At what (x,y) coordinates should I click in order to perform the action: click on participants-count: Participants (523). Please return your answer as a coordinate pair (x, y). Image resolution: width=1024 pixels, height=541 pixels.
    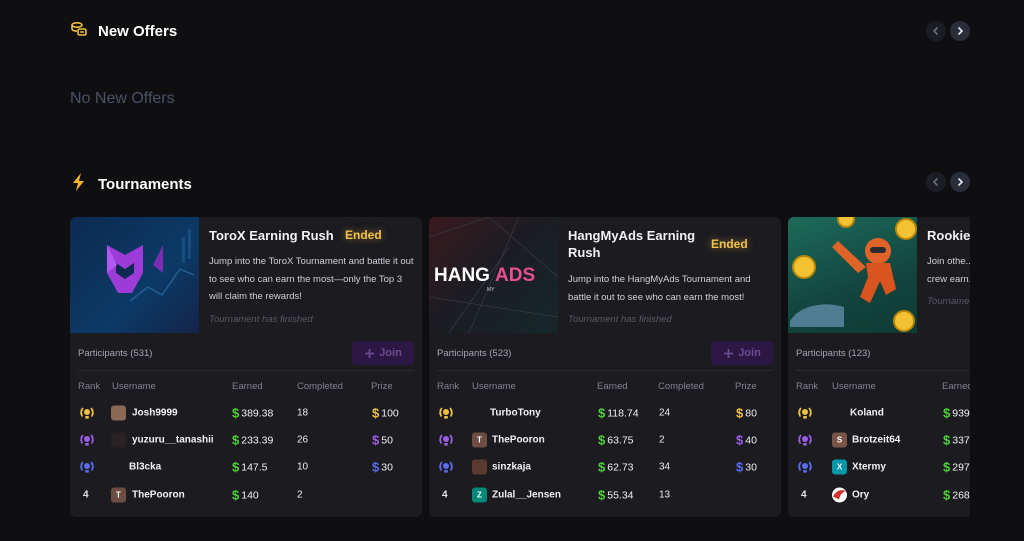
    Looking at the image, I should click on (474, 353).